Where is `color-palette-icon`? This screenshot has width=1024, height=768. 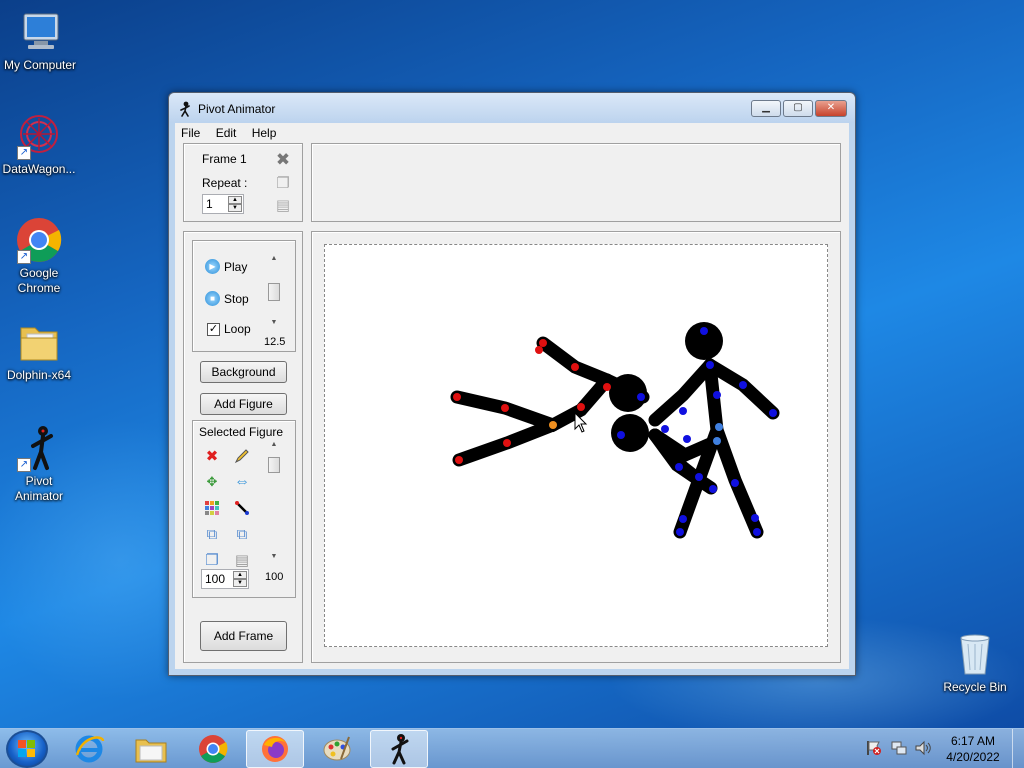
color-palette-icon is located at coordinates (212, 508).